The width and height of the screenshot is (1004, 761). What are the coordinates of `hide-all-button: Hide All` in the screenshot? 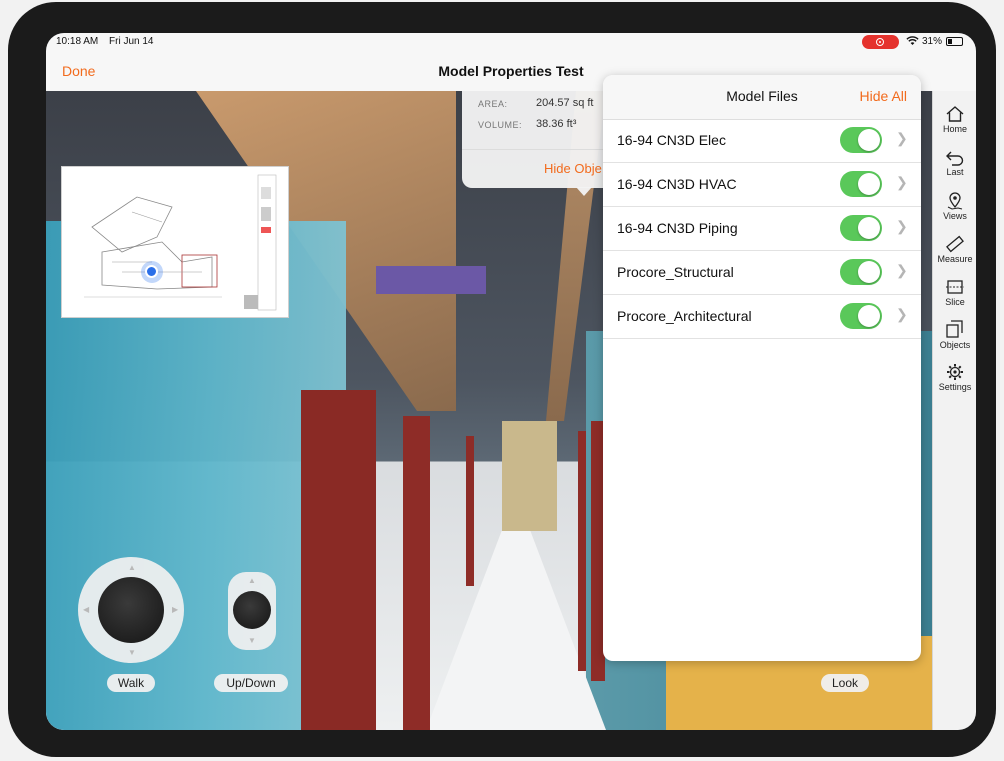 It's located at (883, 96).